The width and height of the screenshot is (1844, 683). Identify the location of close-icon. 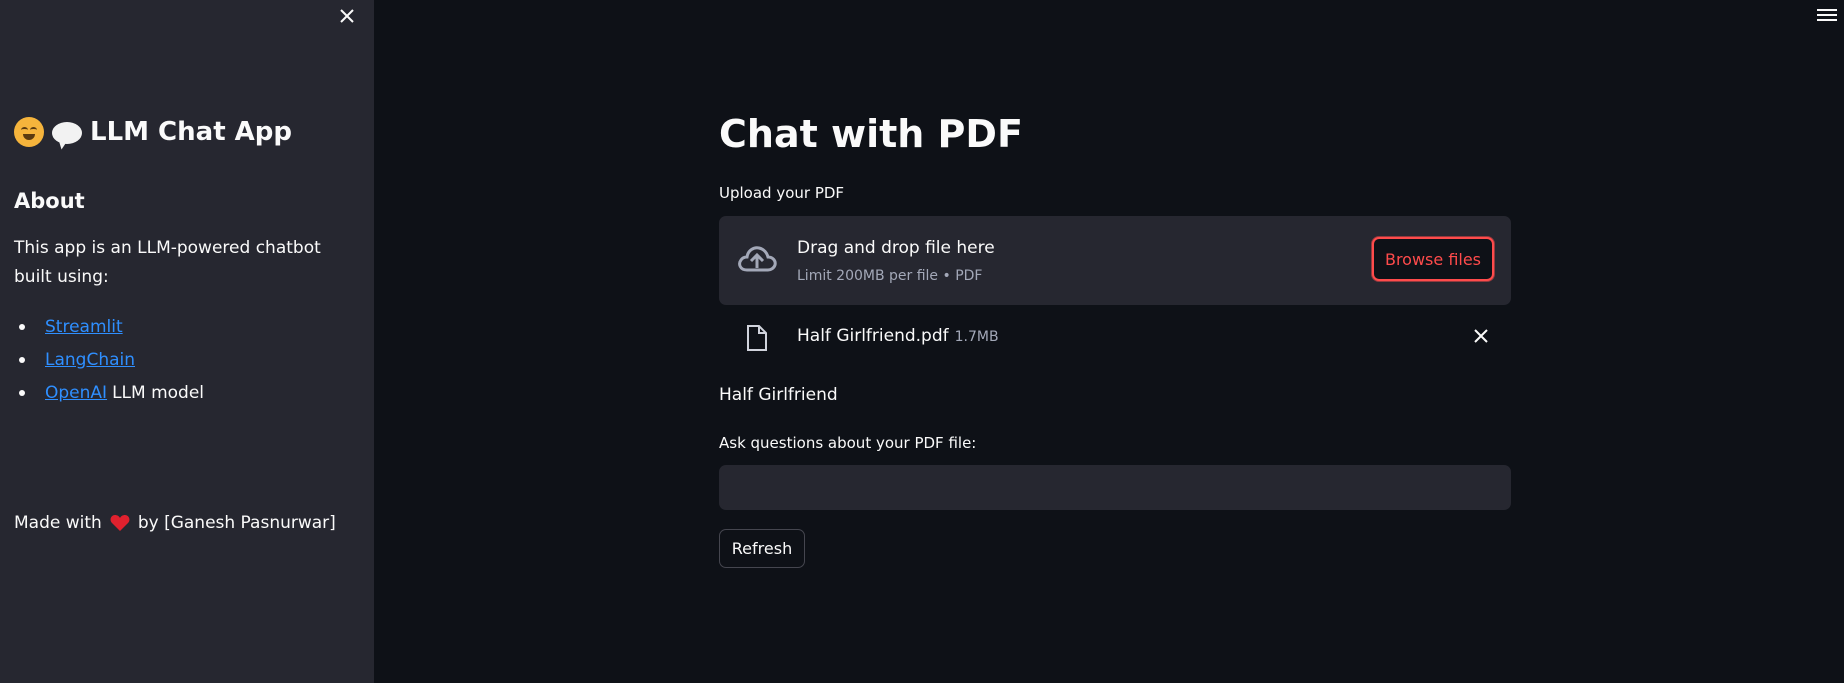
(347, 16).